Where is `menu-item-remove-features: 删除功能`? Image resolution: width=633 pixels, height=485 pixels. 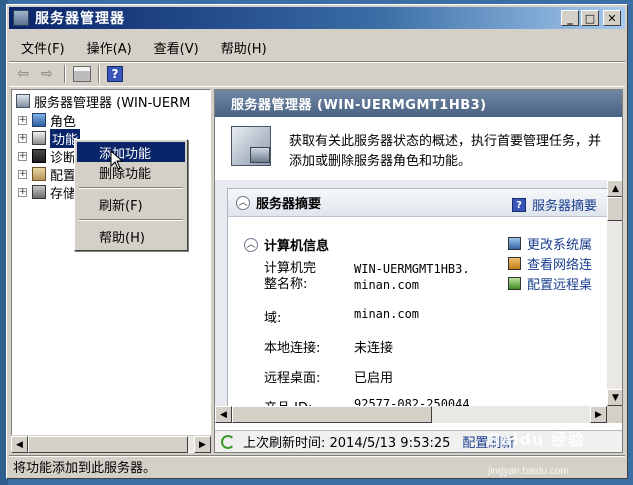
menu-item-remove-features: 删除功能 is located at coordinates (131, 172).